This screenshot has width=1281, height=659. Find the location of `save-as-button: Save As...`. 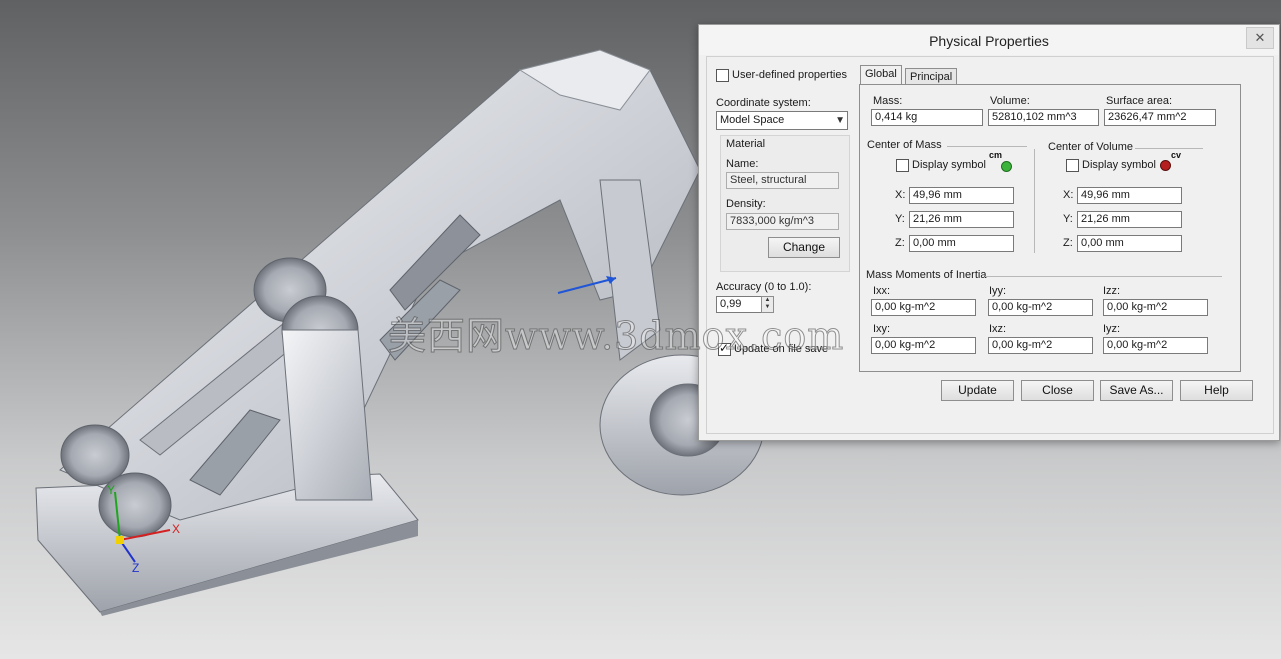

save-as-button: Save As... is located at coordinates (1136, 390).